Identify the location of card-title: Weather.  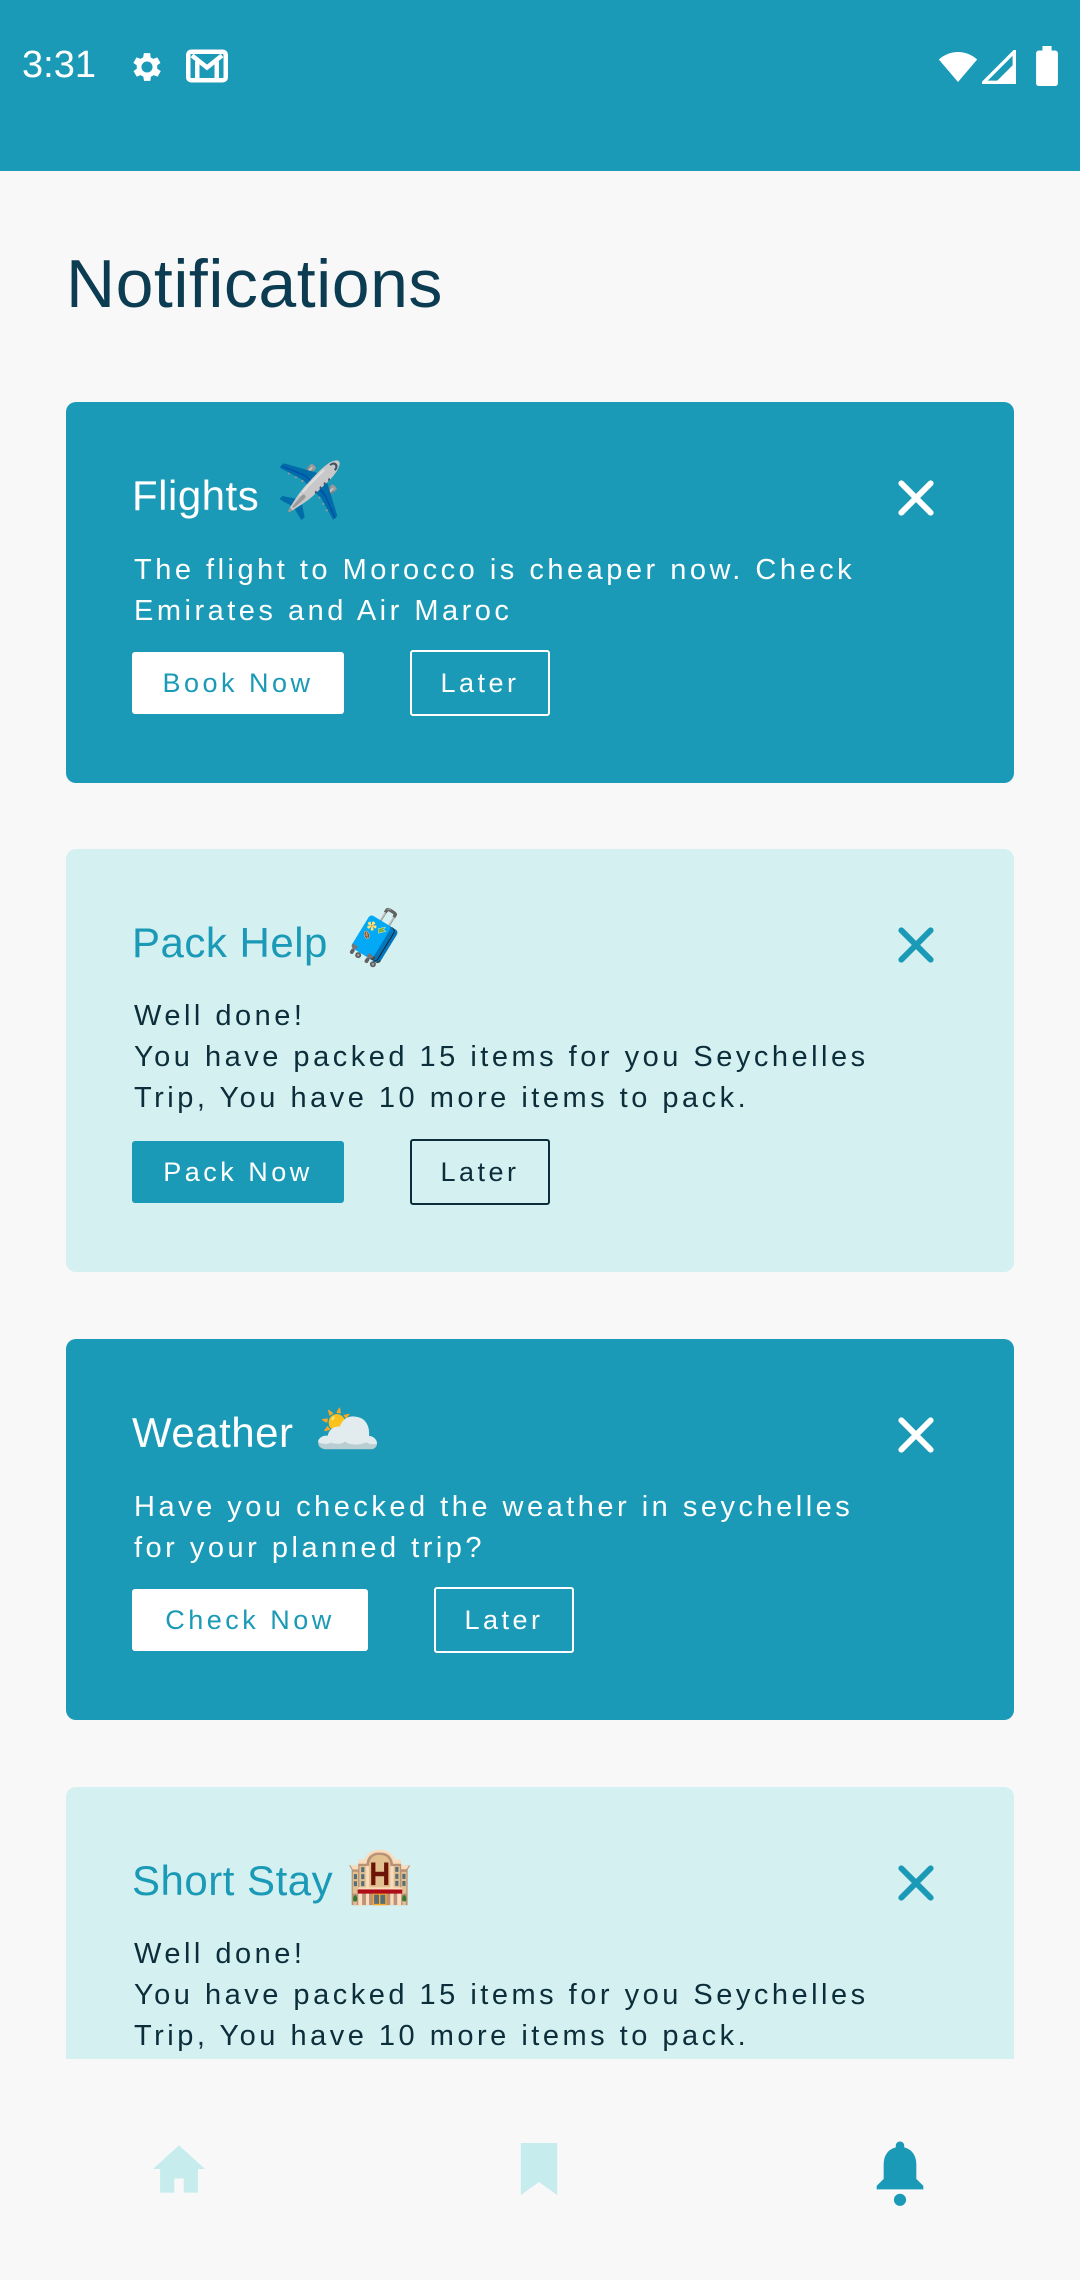
(213, 1432).